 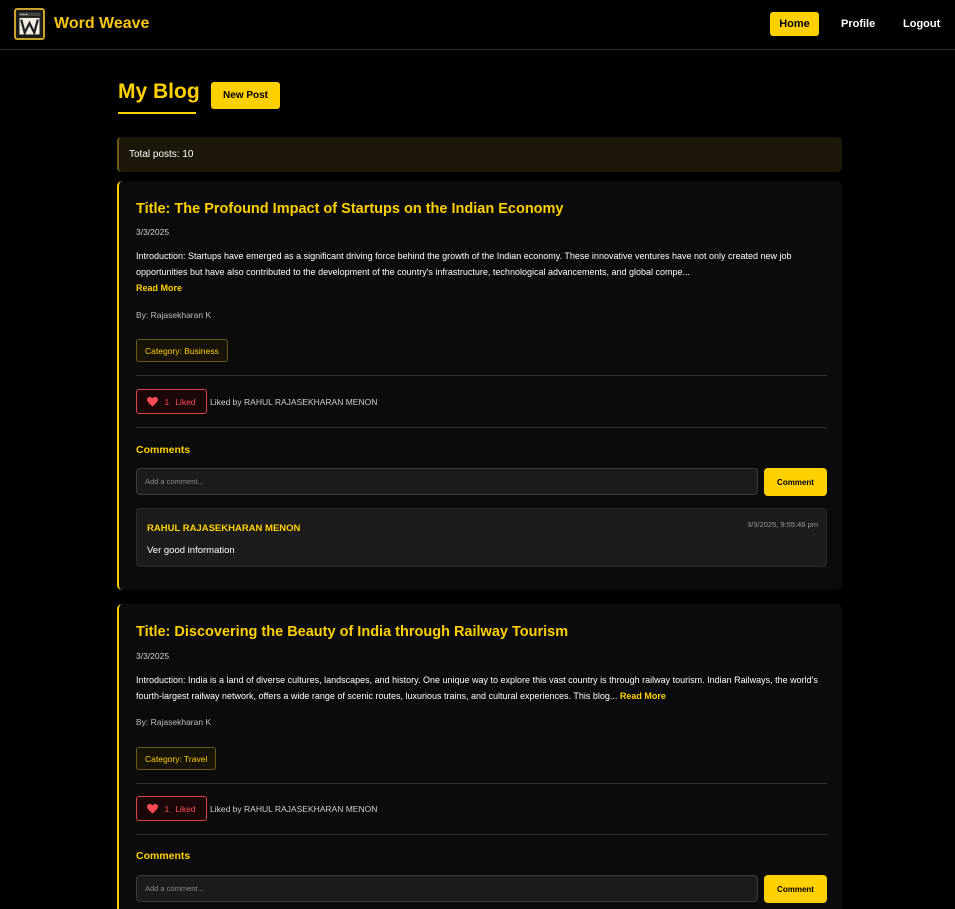 What do you see at coordinates (161, 154) in the screenshot?
I see `total-posts-text: Total posts: 10` at bounding box center [161, 154].